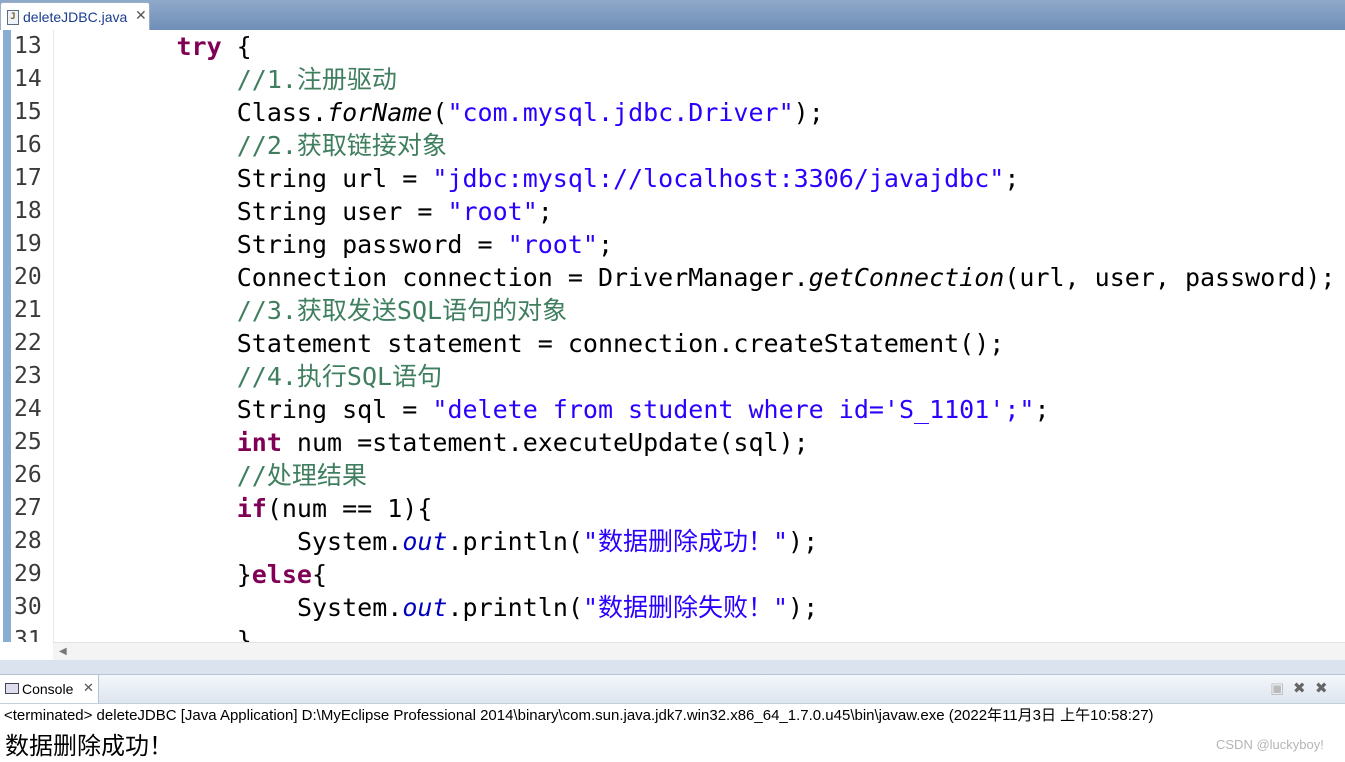 Image resolution: width=1345 pixels, height=762 pixels. I want to click on code-text: String user = "root";, so click(395, 211).